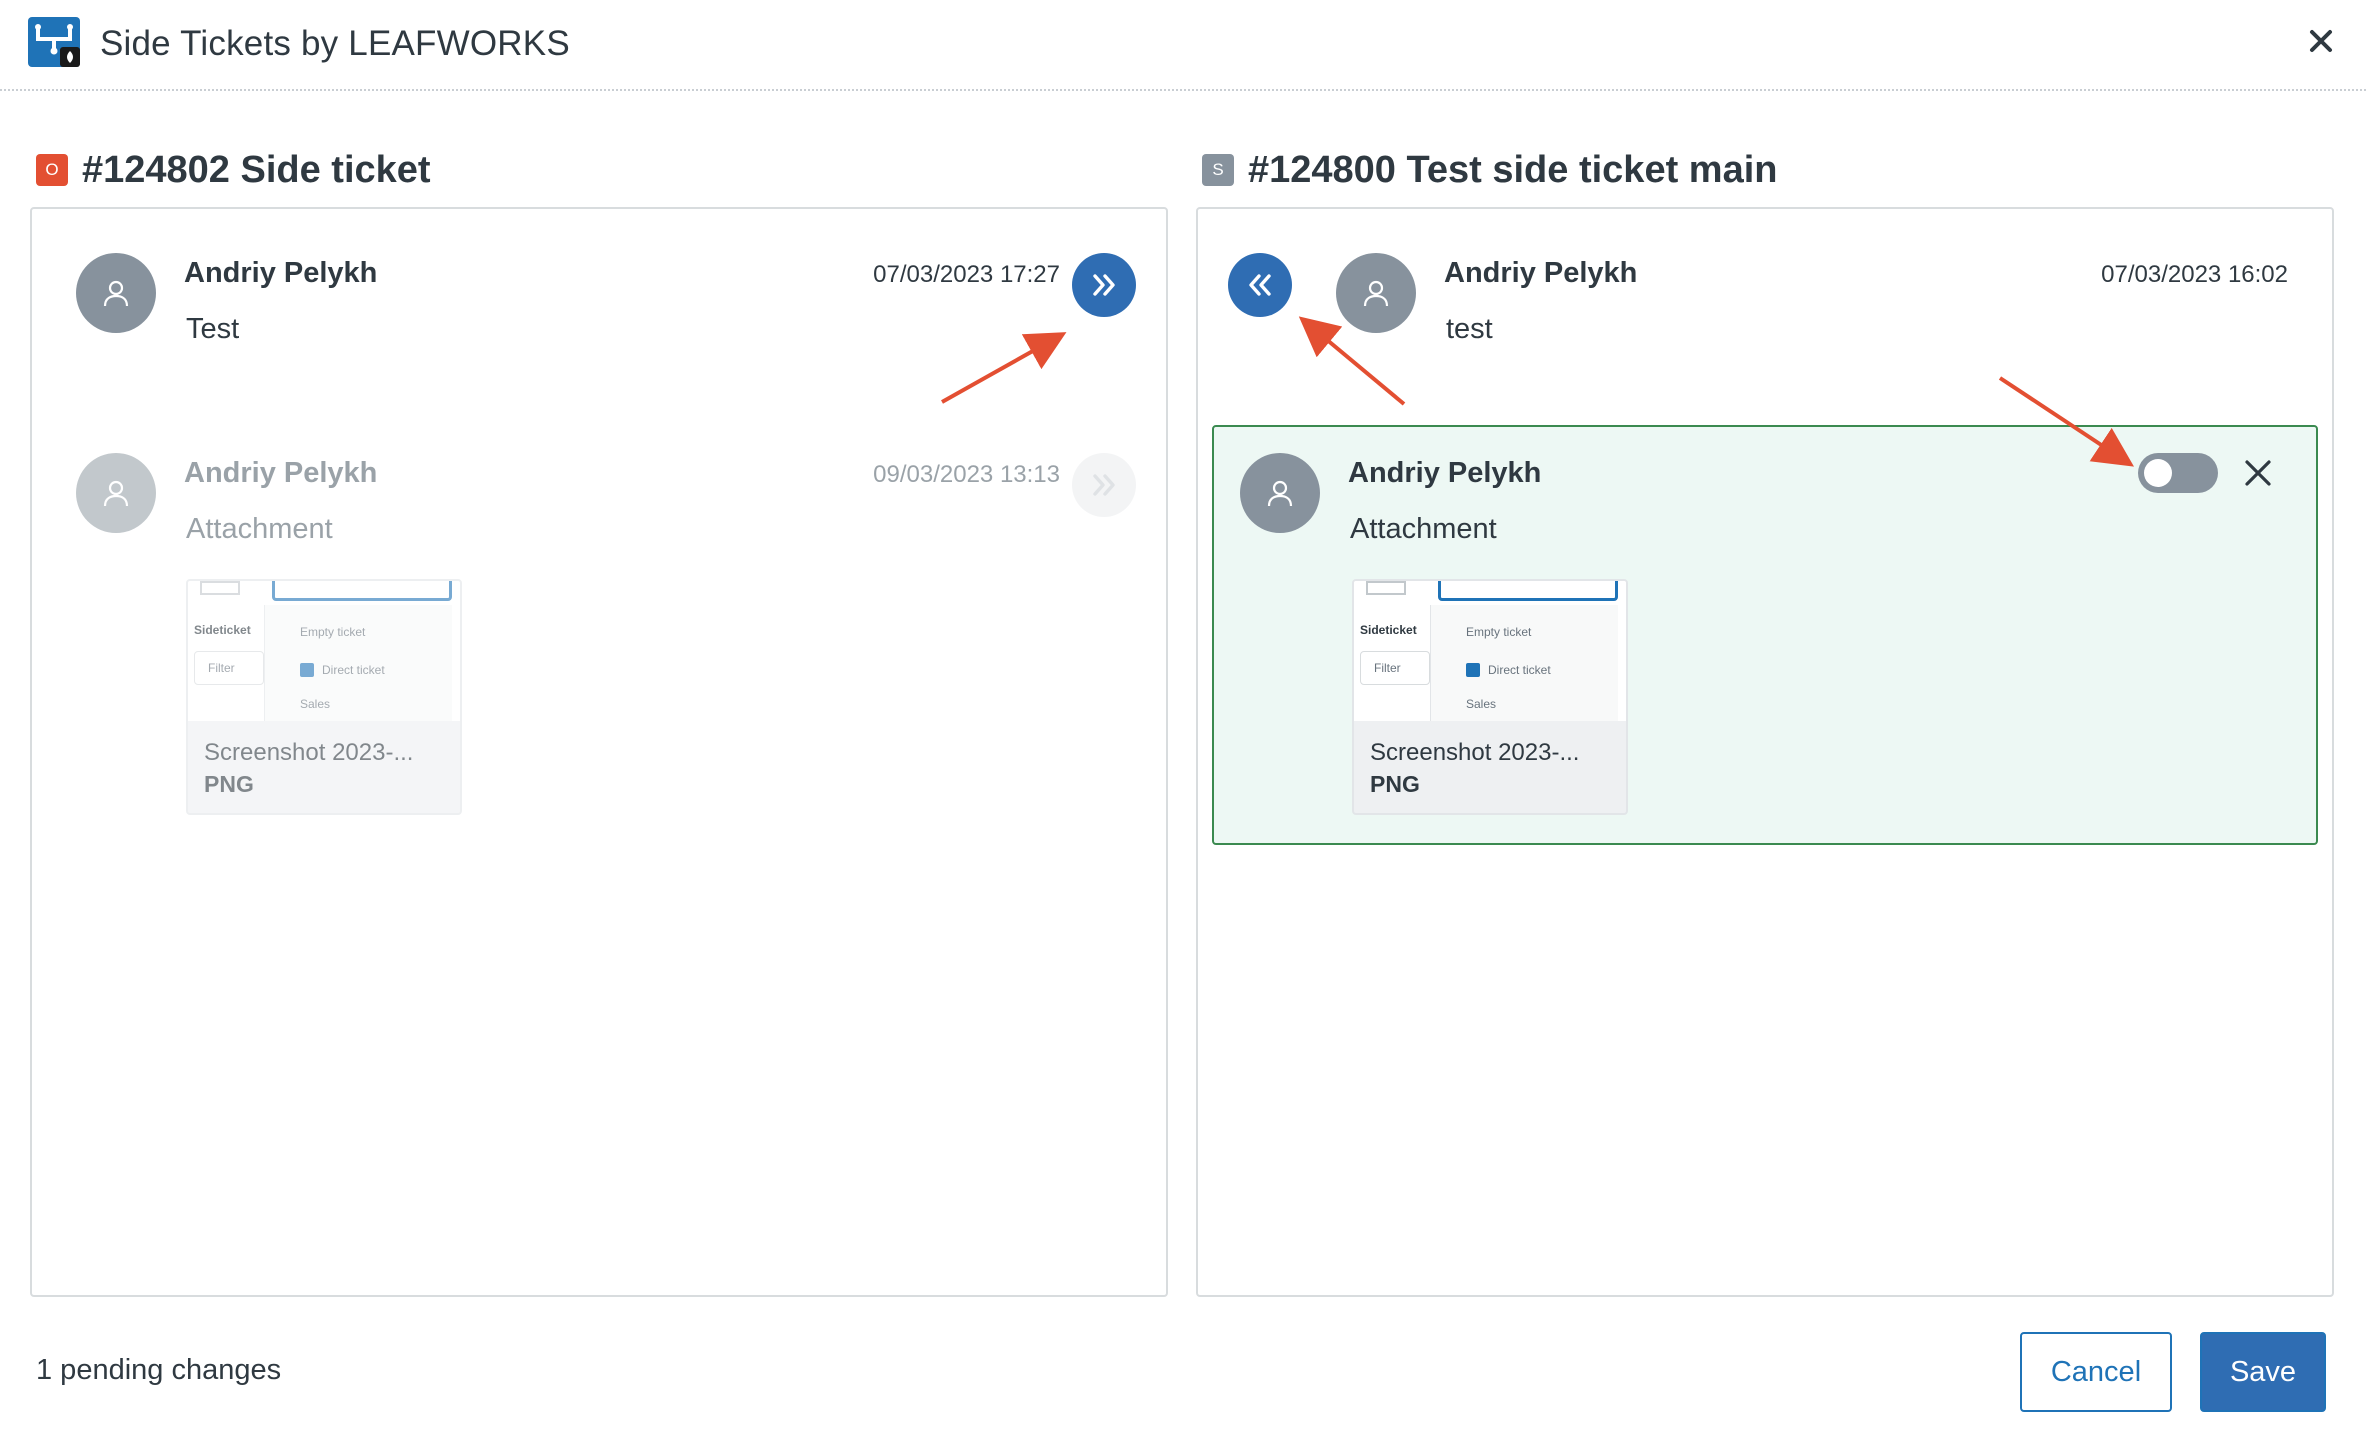 This screenshot has height=1450, width=2366. What do you see at coordinates (966, 474) in the screenshot?
I see `comment-timestamp: 09/03/2023 13:13` at bounding box center [966, 474].